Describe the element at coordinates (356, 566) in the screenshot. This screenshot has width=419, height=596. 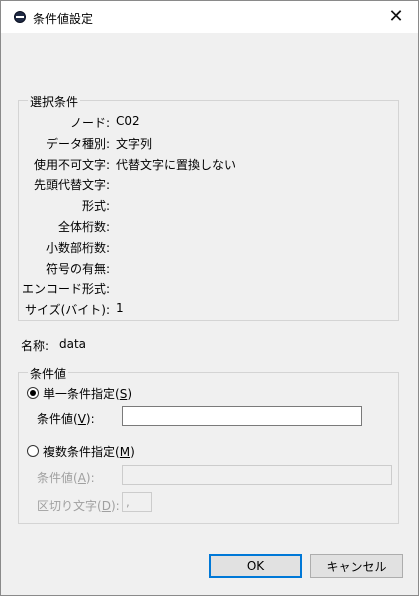
I see `cancel-button: キャンセル` at that location.